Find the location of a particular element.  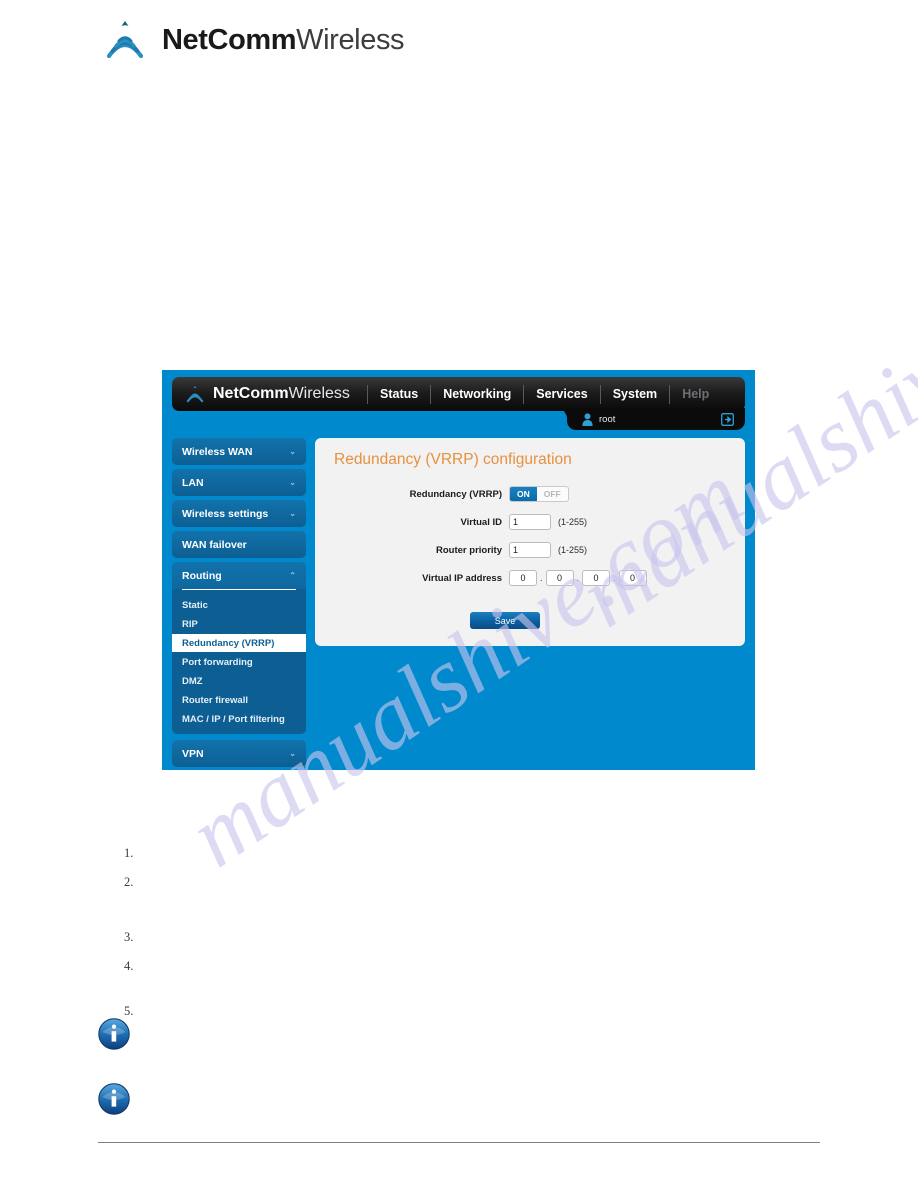

sidebar-item-lan: LAN ⌄ is located at coordinates (239, 482).